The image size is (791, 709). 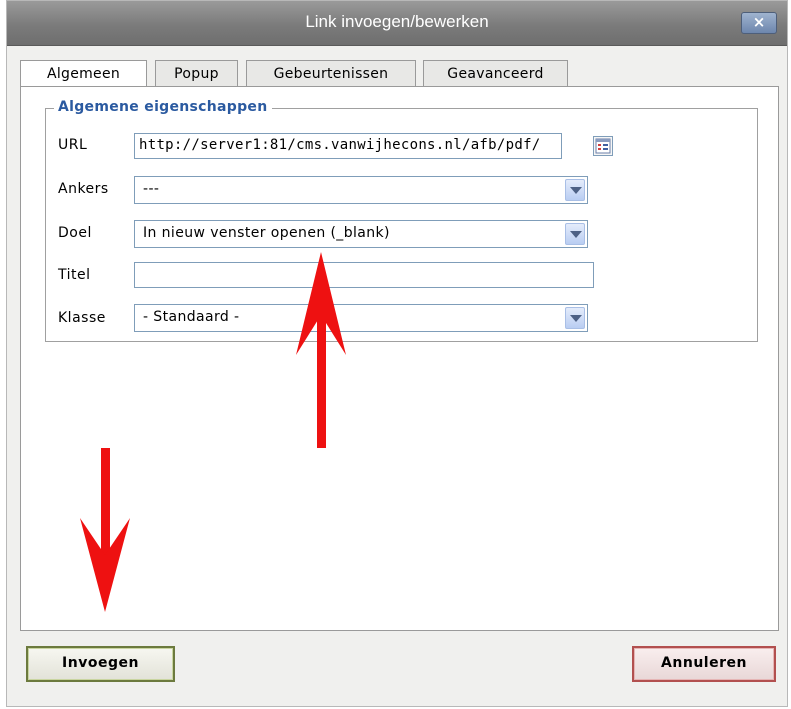 What do you see at coordinates (105, 530) in the screenshot?
I see `down-arrow-annotation` at bounding box center [105, 530].